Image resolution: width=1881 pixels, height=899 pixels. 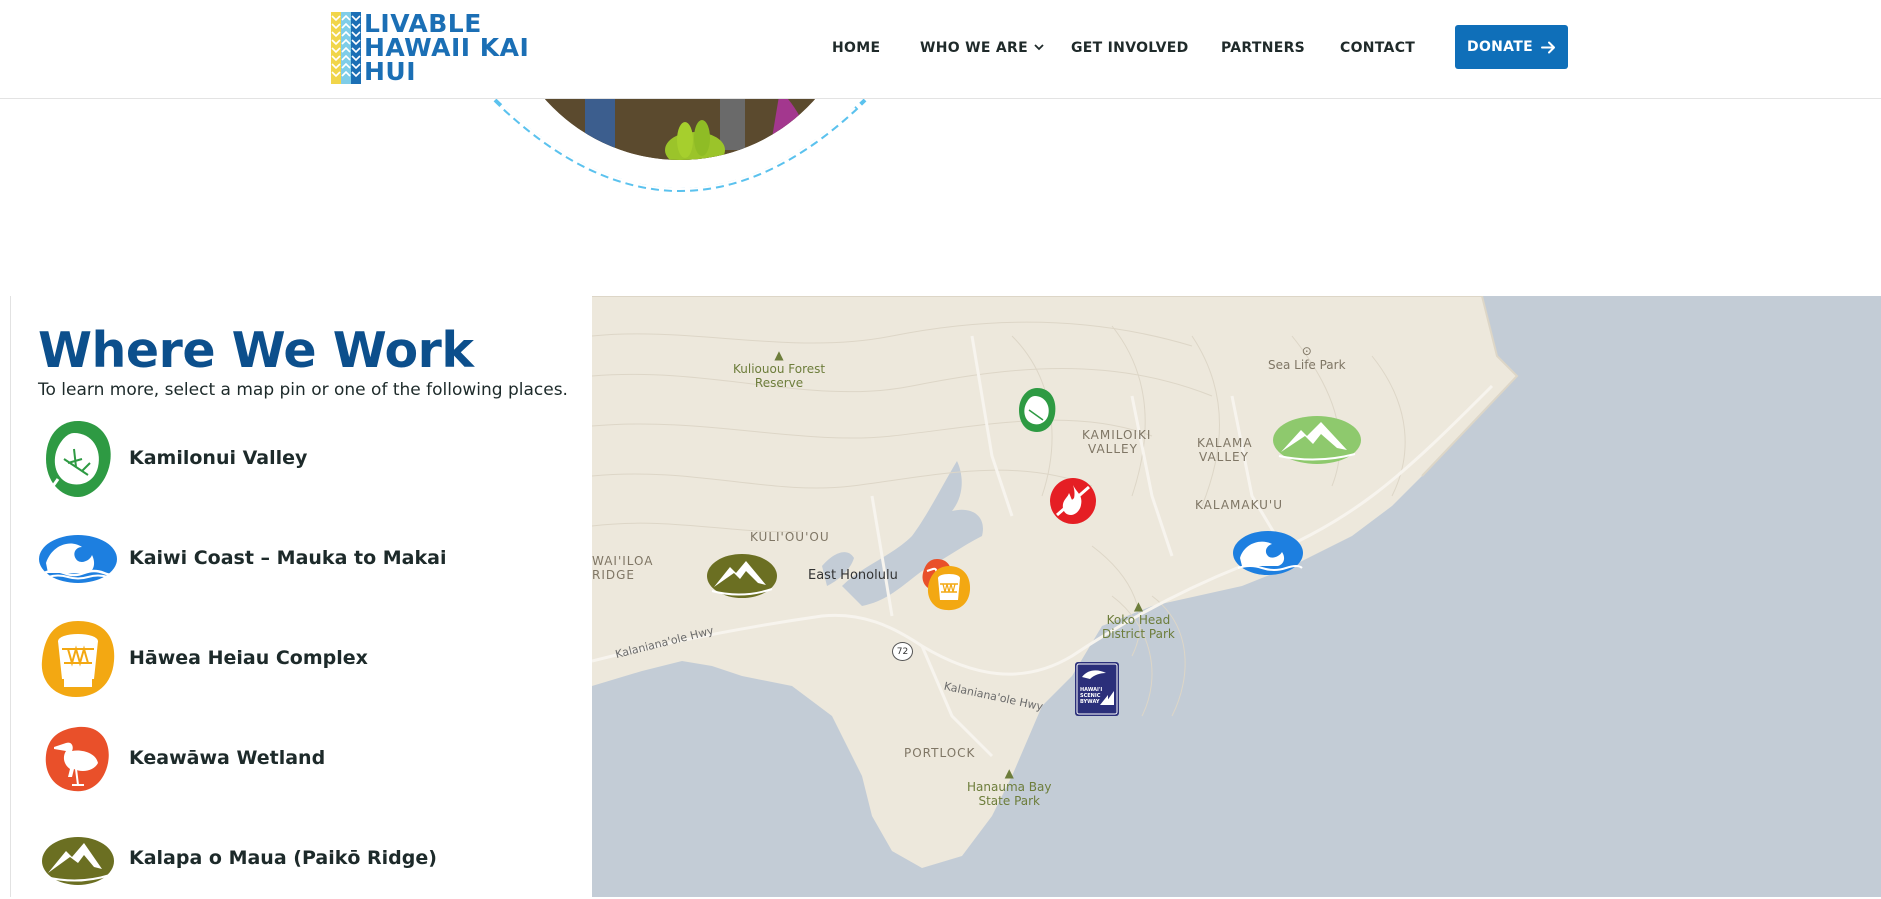 What do you see at coordinates (390, 71) in the screenshot?
I see `logo-line-3: HUI` at bounding box center [390, 71].